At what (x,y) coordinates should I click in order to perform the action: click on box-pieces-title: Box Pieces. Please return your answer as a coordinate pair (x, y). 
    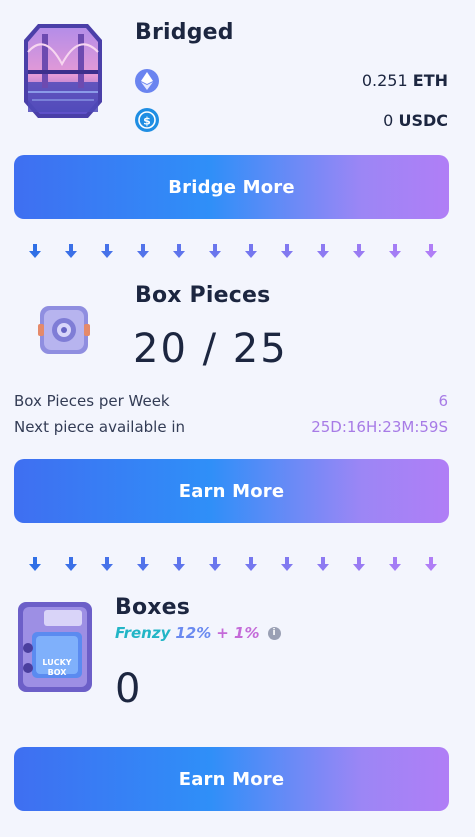
    Looking at the image, I should click on (203, 295).